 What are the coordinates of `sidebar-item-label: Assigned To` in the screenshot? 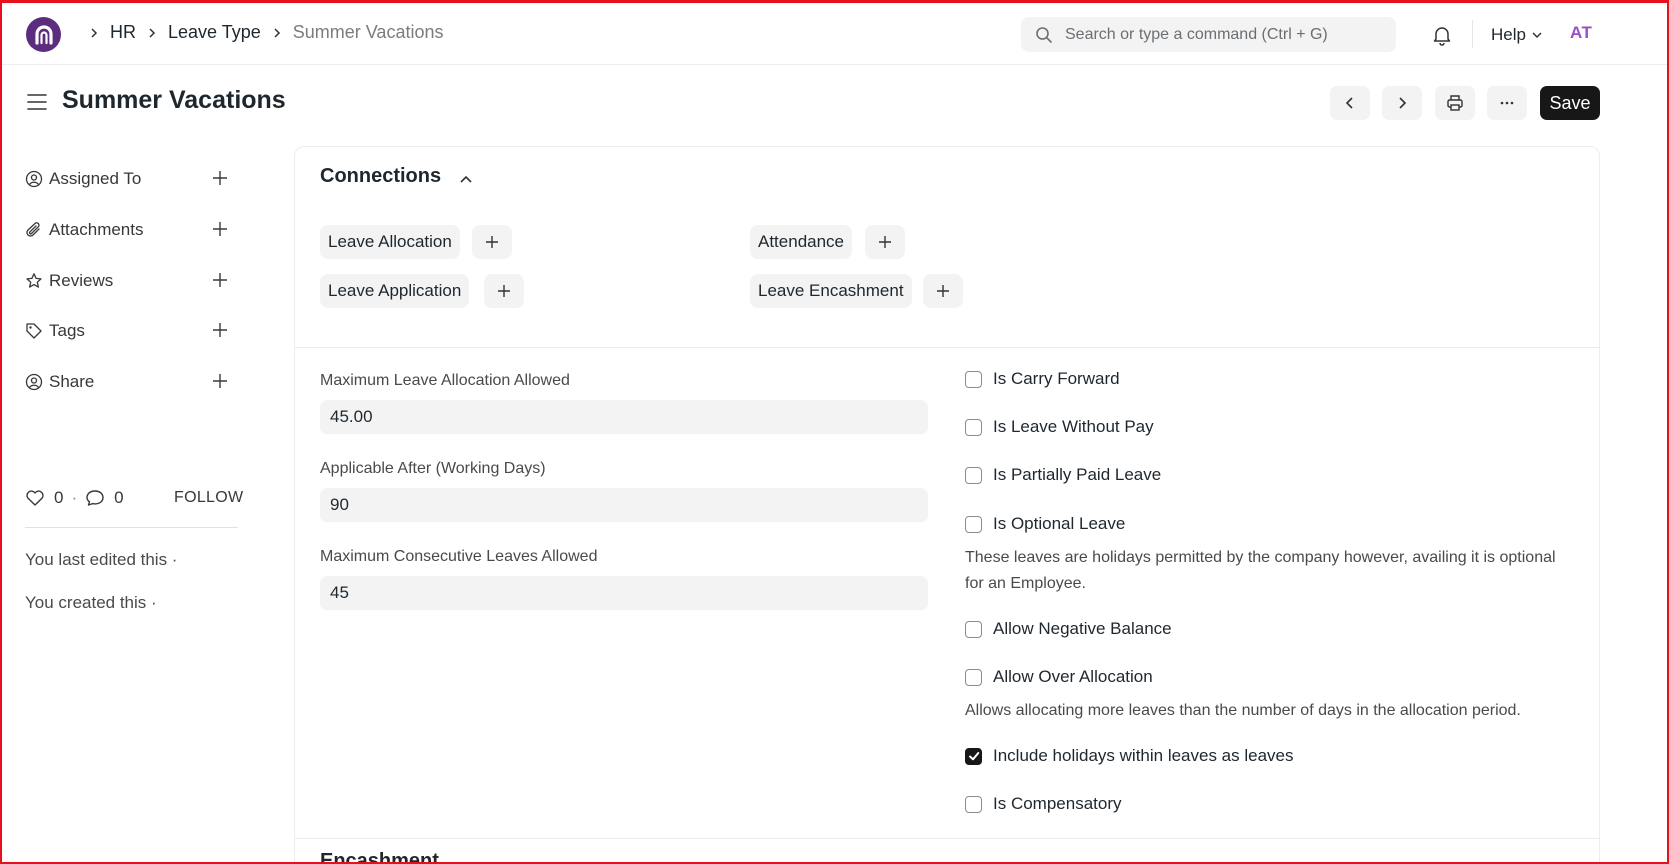 It's located at (95, 178).